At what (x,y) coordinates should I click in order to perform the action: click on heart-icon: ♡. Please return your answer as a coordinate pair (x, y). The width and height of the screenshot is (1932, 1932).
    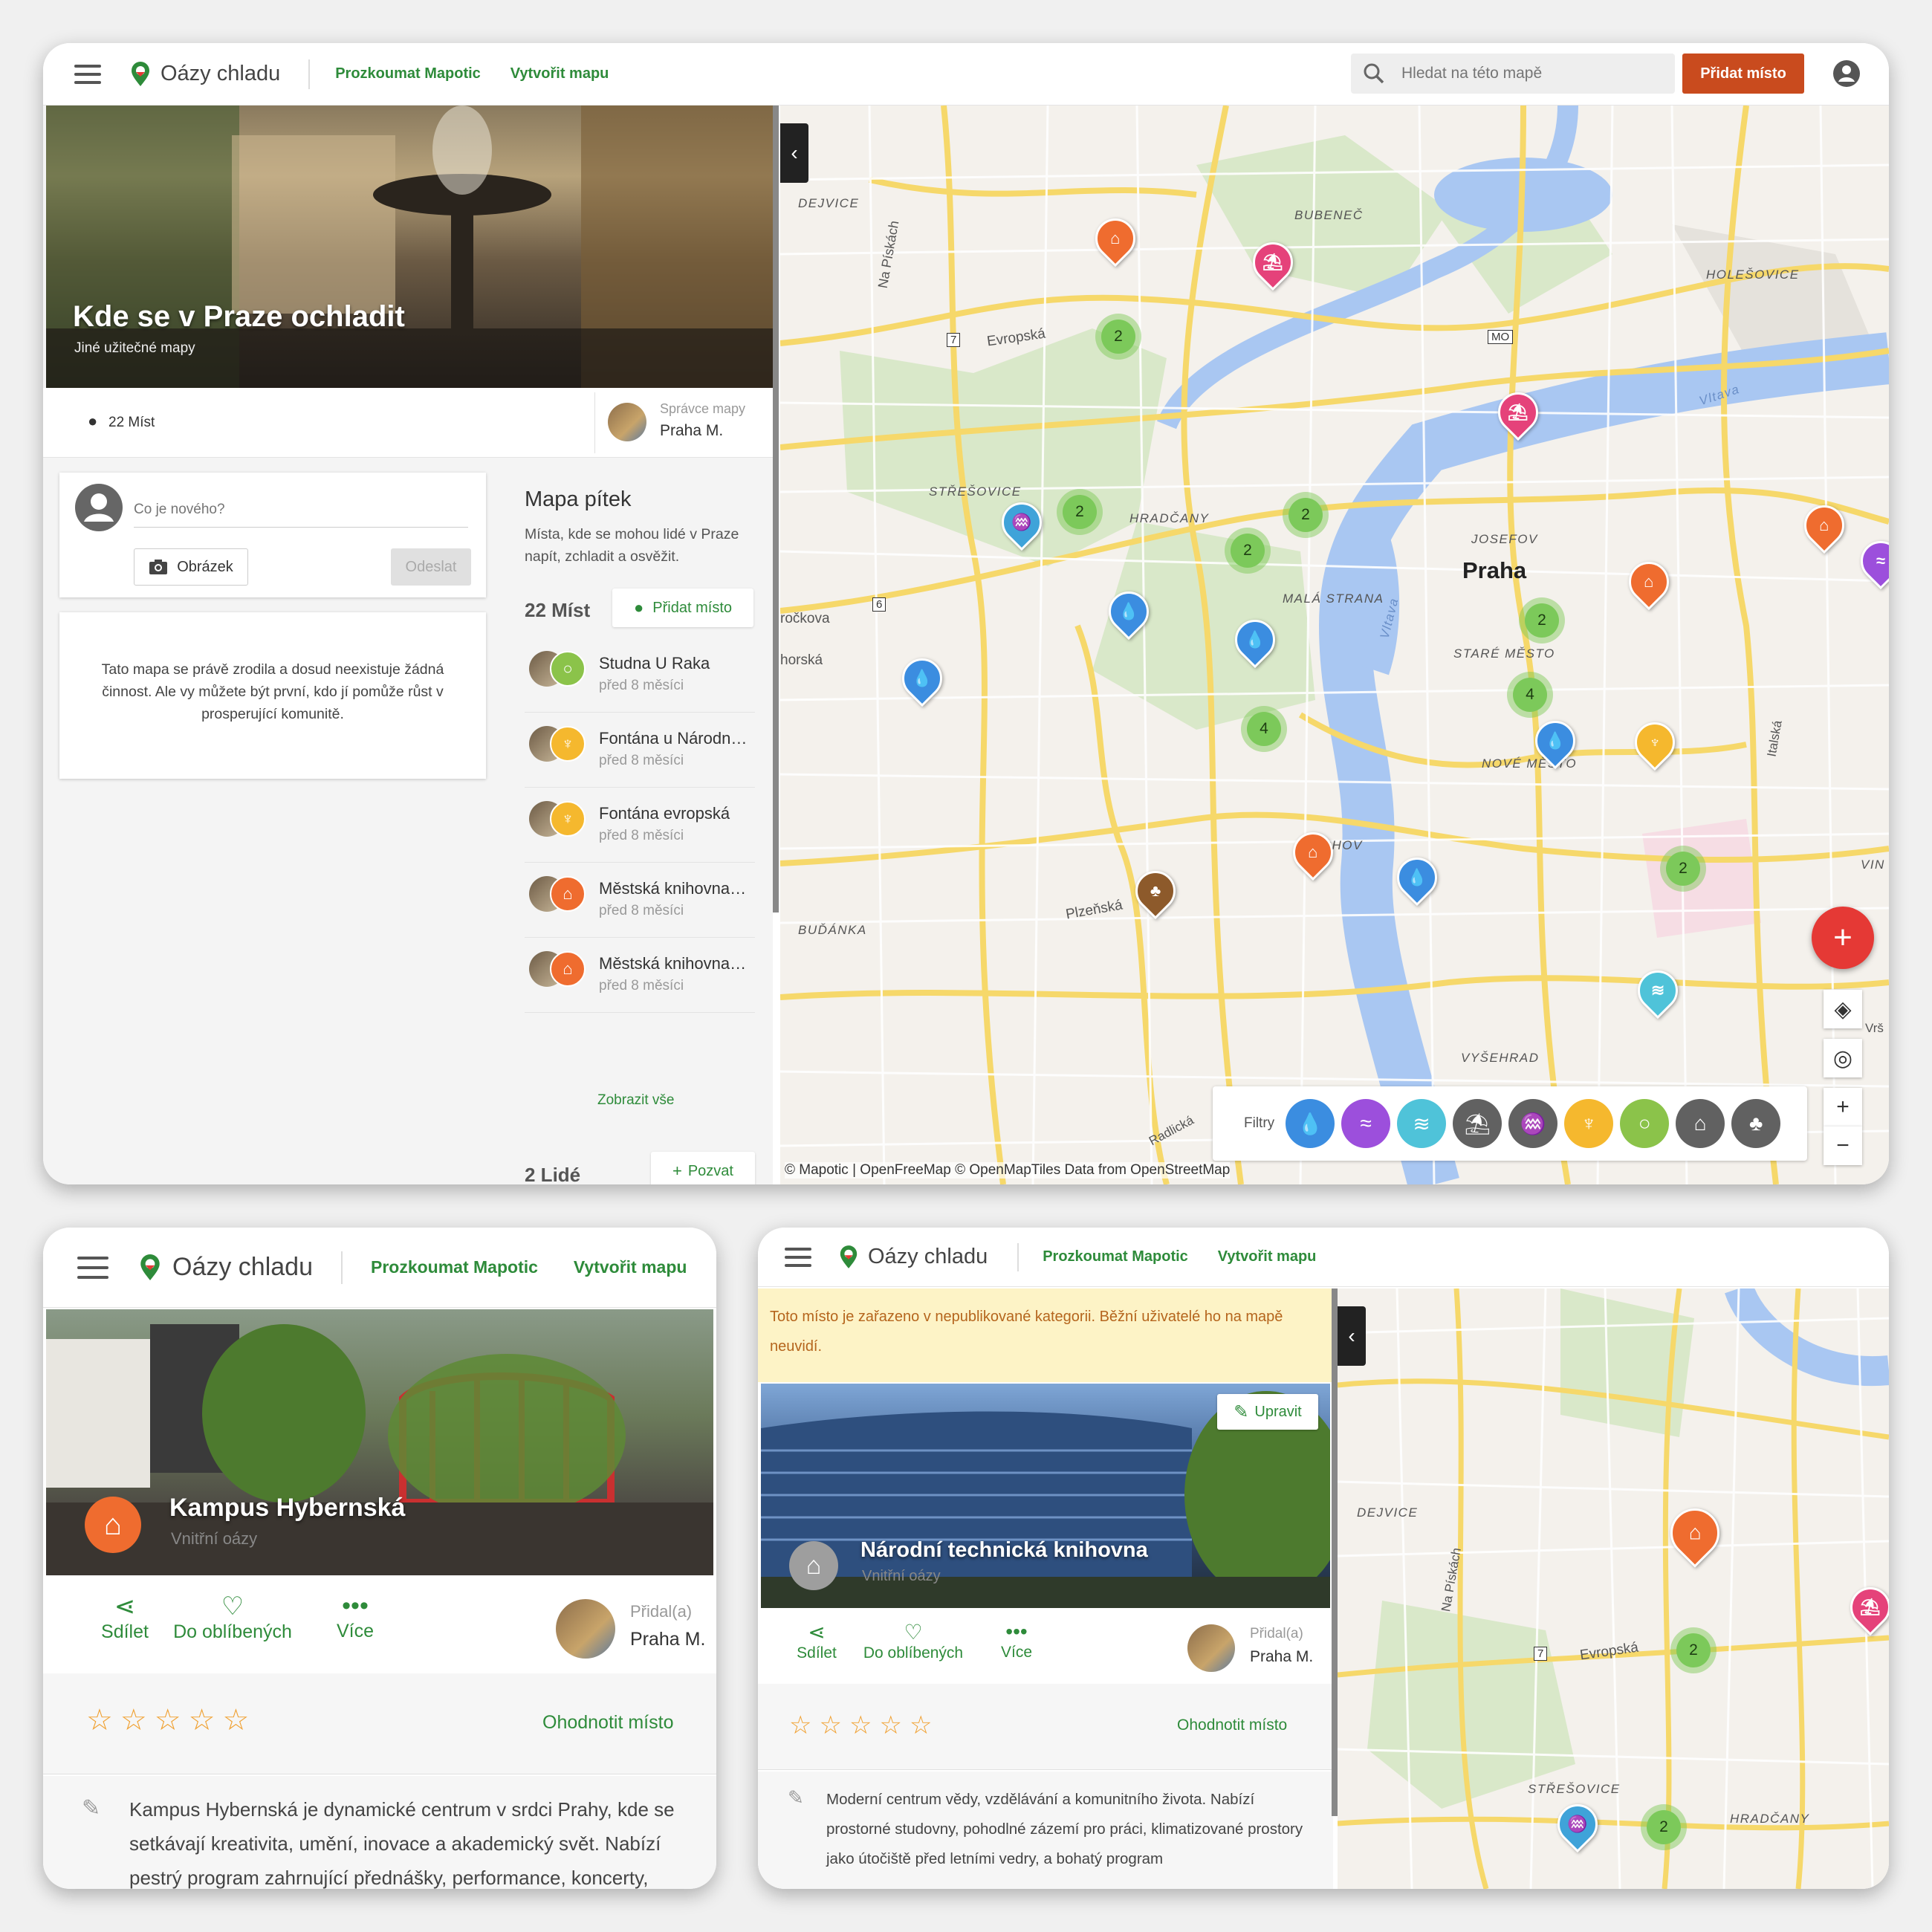
    Looking at the image, I should click on (913, 1632).